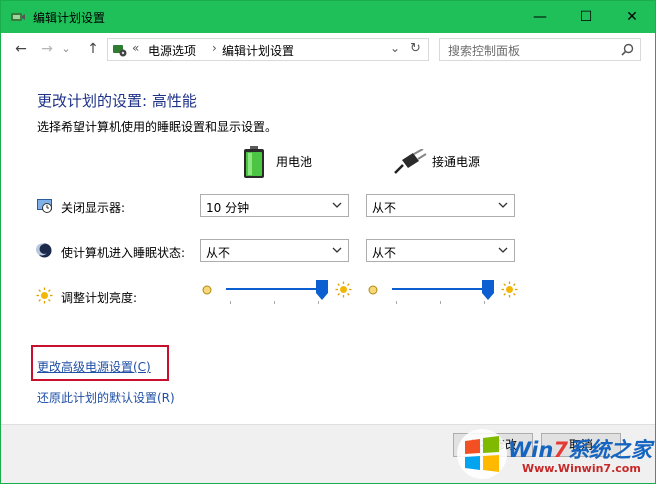 Image resolution: width=656 pixels, height=484 pixels. I want to click on battery-icon, so click(254, 162).